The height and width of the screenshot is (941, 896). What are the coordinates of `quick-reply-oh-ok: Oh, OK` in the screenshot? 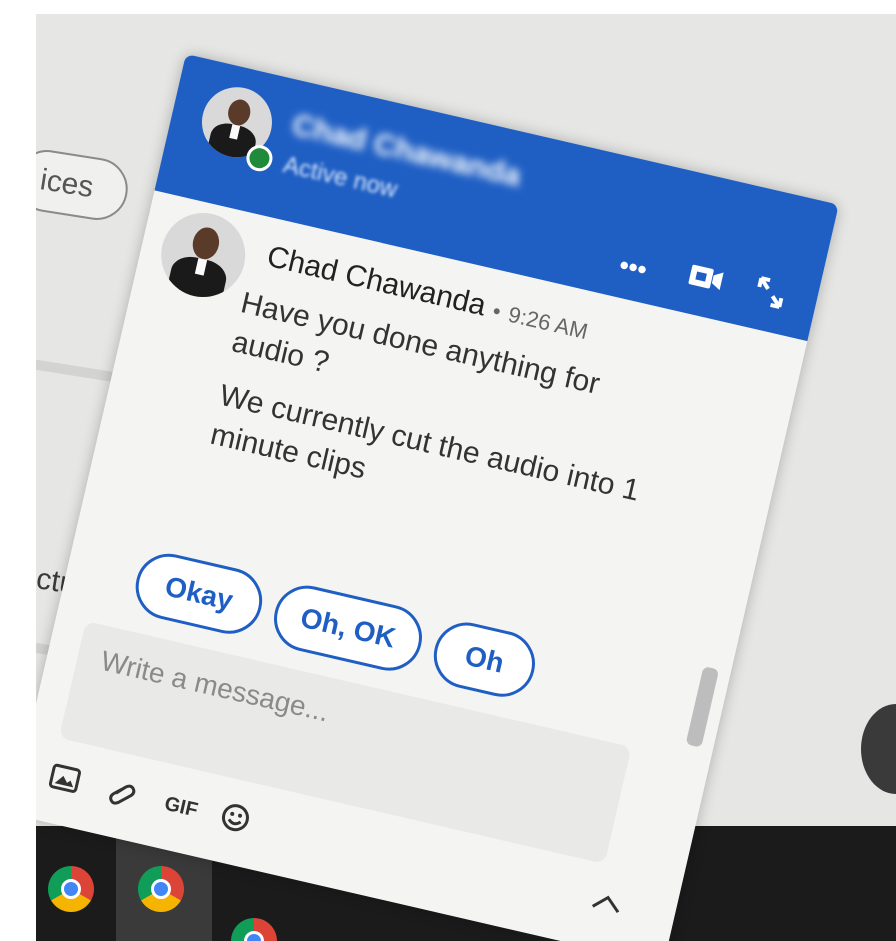 It's located at (348, 628).